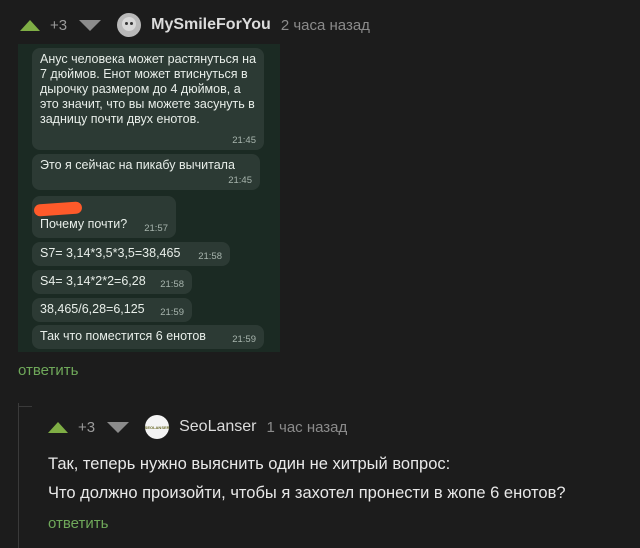 Image resolution: width=640 pixels, height=548 pixels. Describe the element at coordinates (307, 427) in the screenshot. I see `comment-time: 1 час назад` at that location.